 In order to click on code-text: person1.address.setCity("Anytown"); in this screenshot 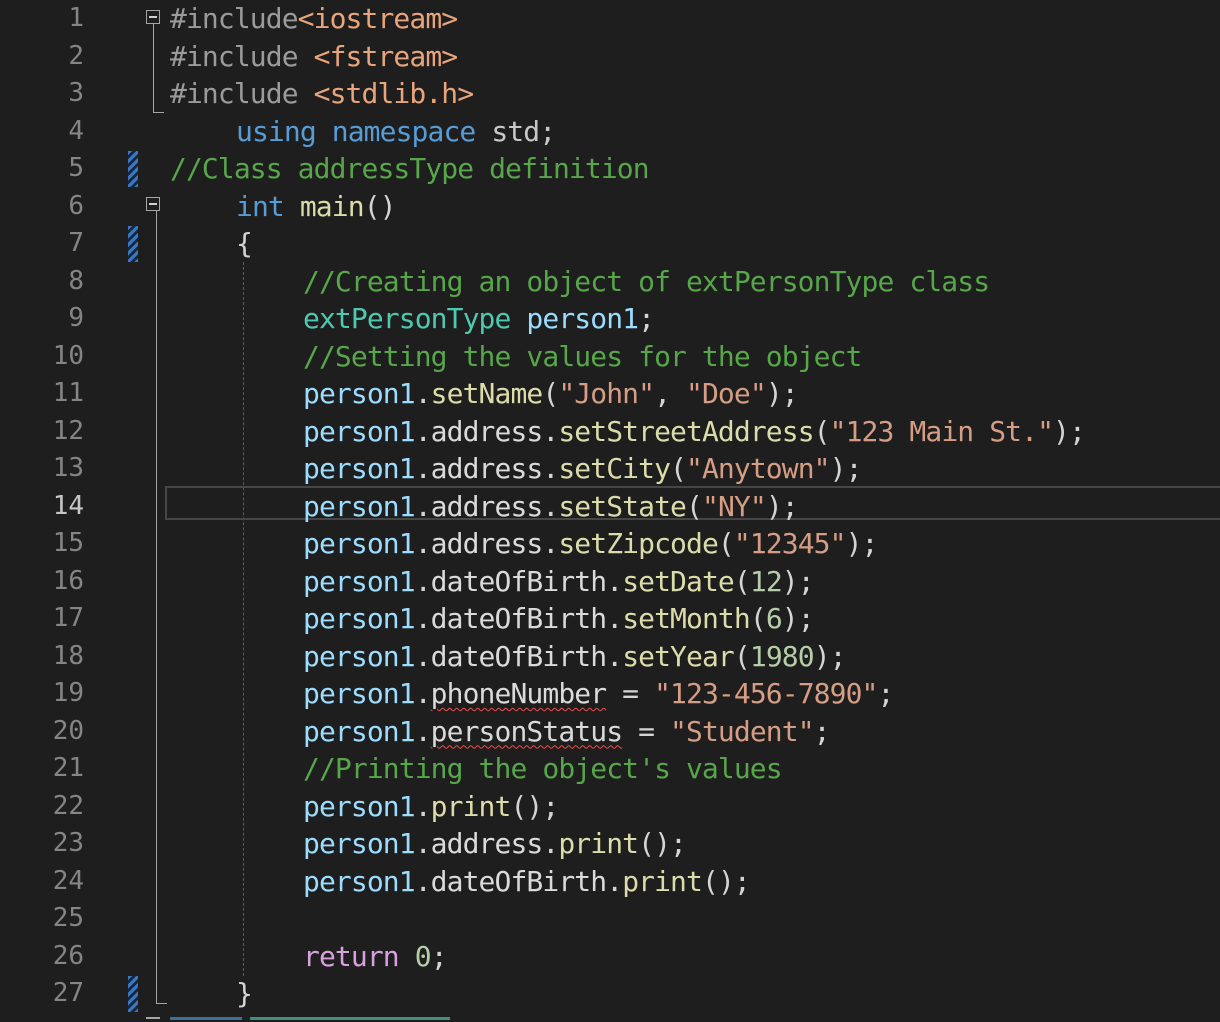, I will do `click(582, 469)`.